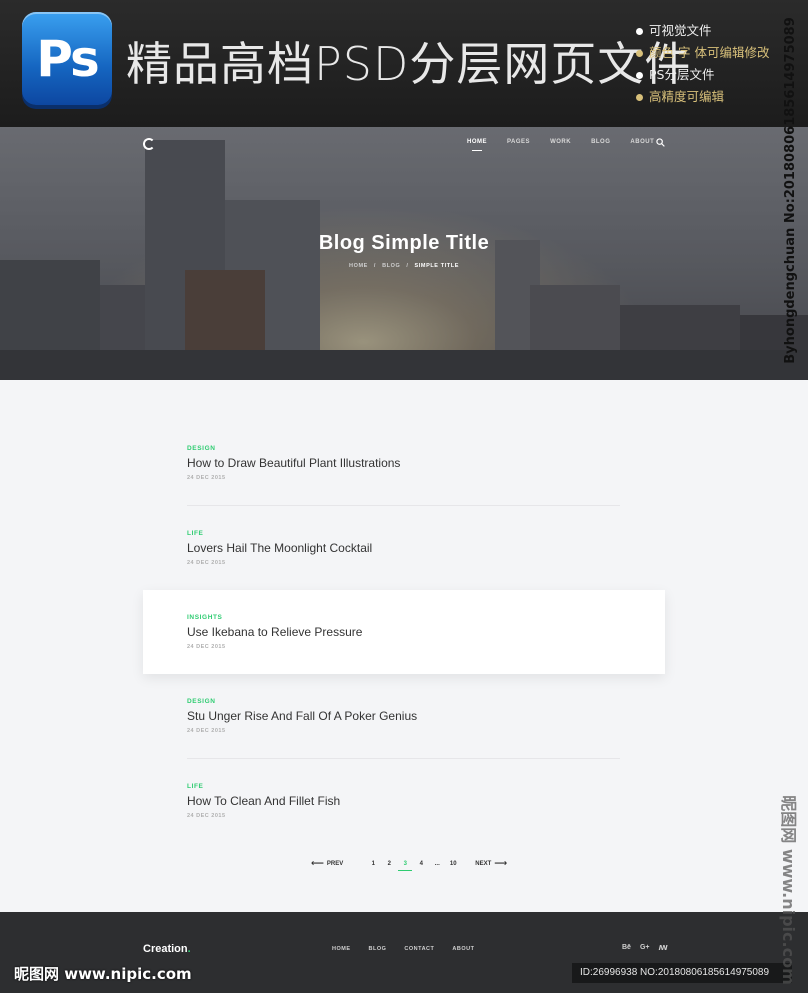 The width and height of the screenshot is (808, 993). I want to click on feature-item: 可视觉文件, so click(702, 31).